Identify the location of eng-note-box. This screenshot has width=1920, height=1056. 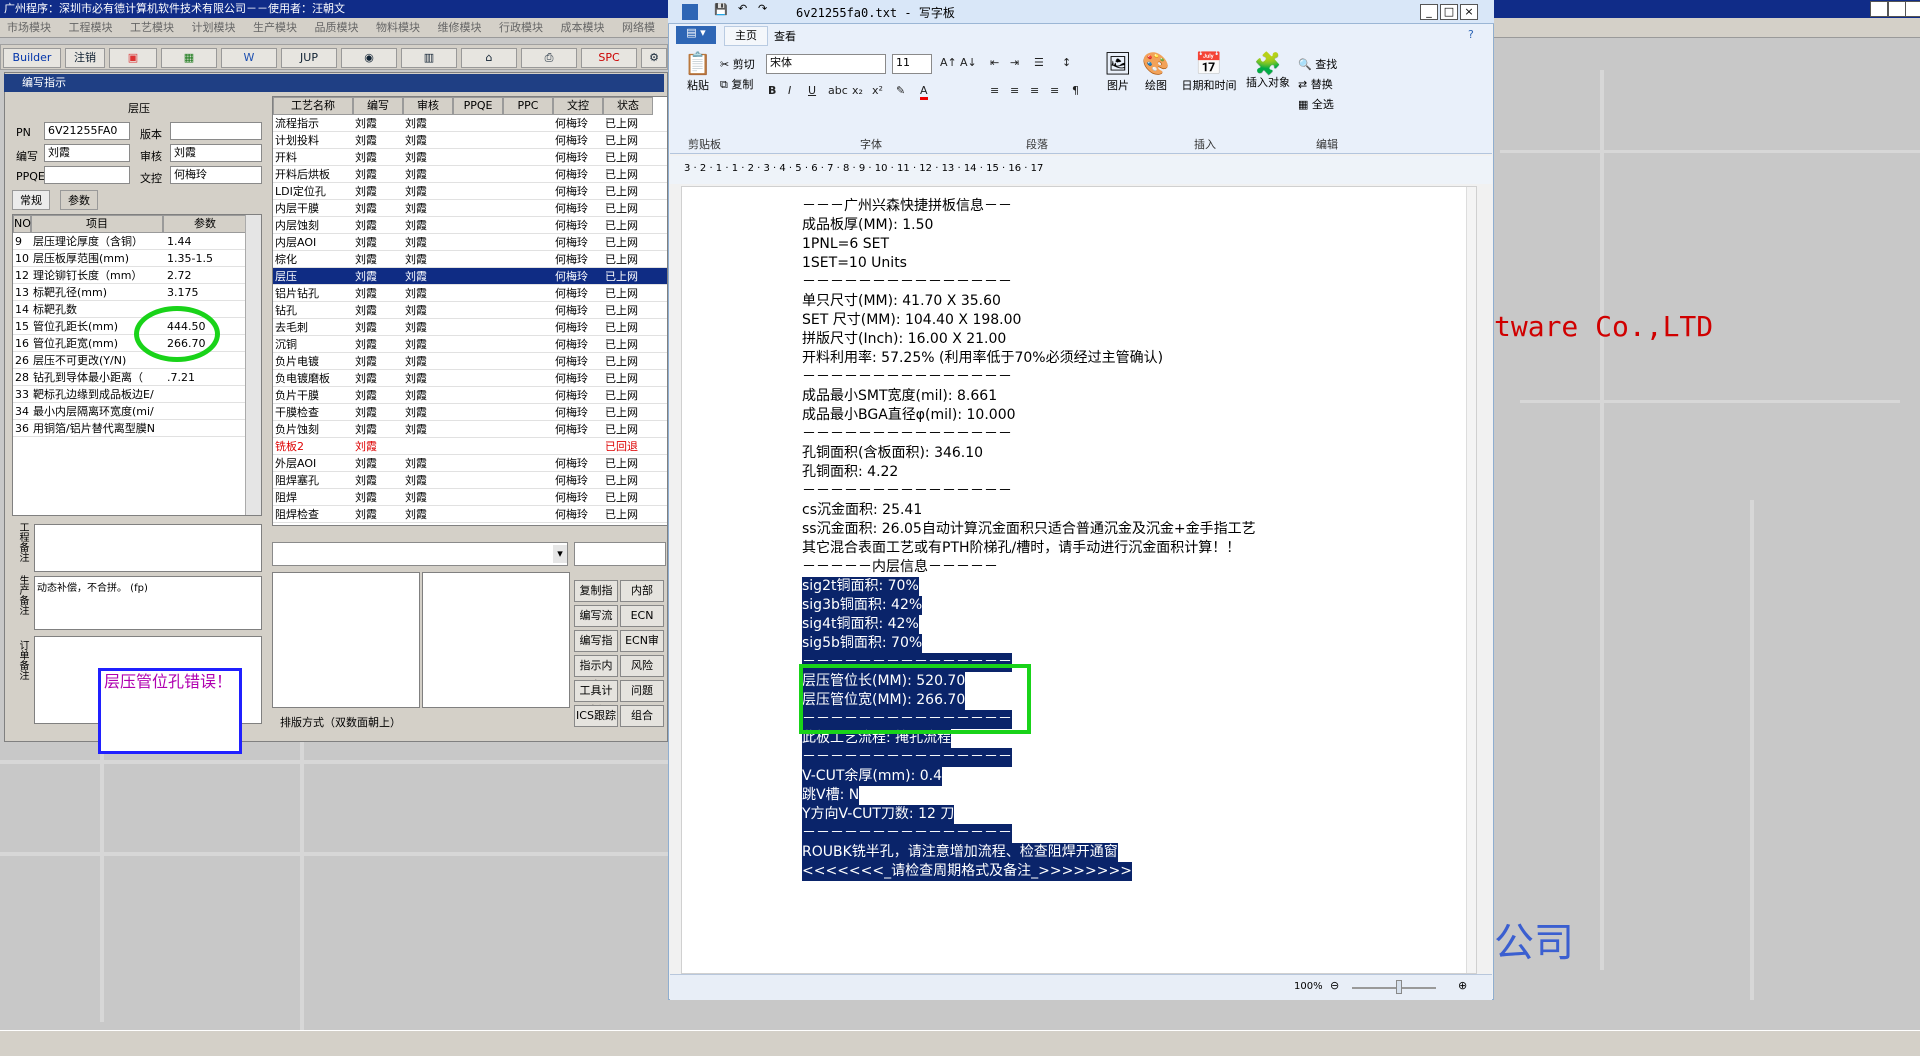
(148, 548).